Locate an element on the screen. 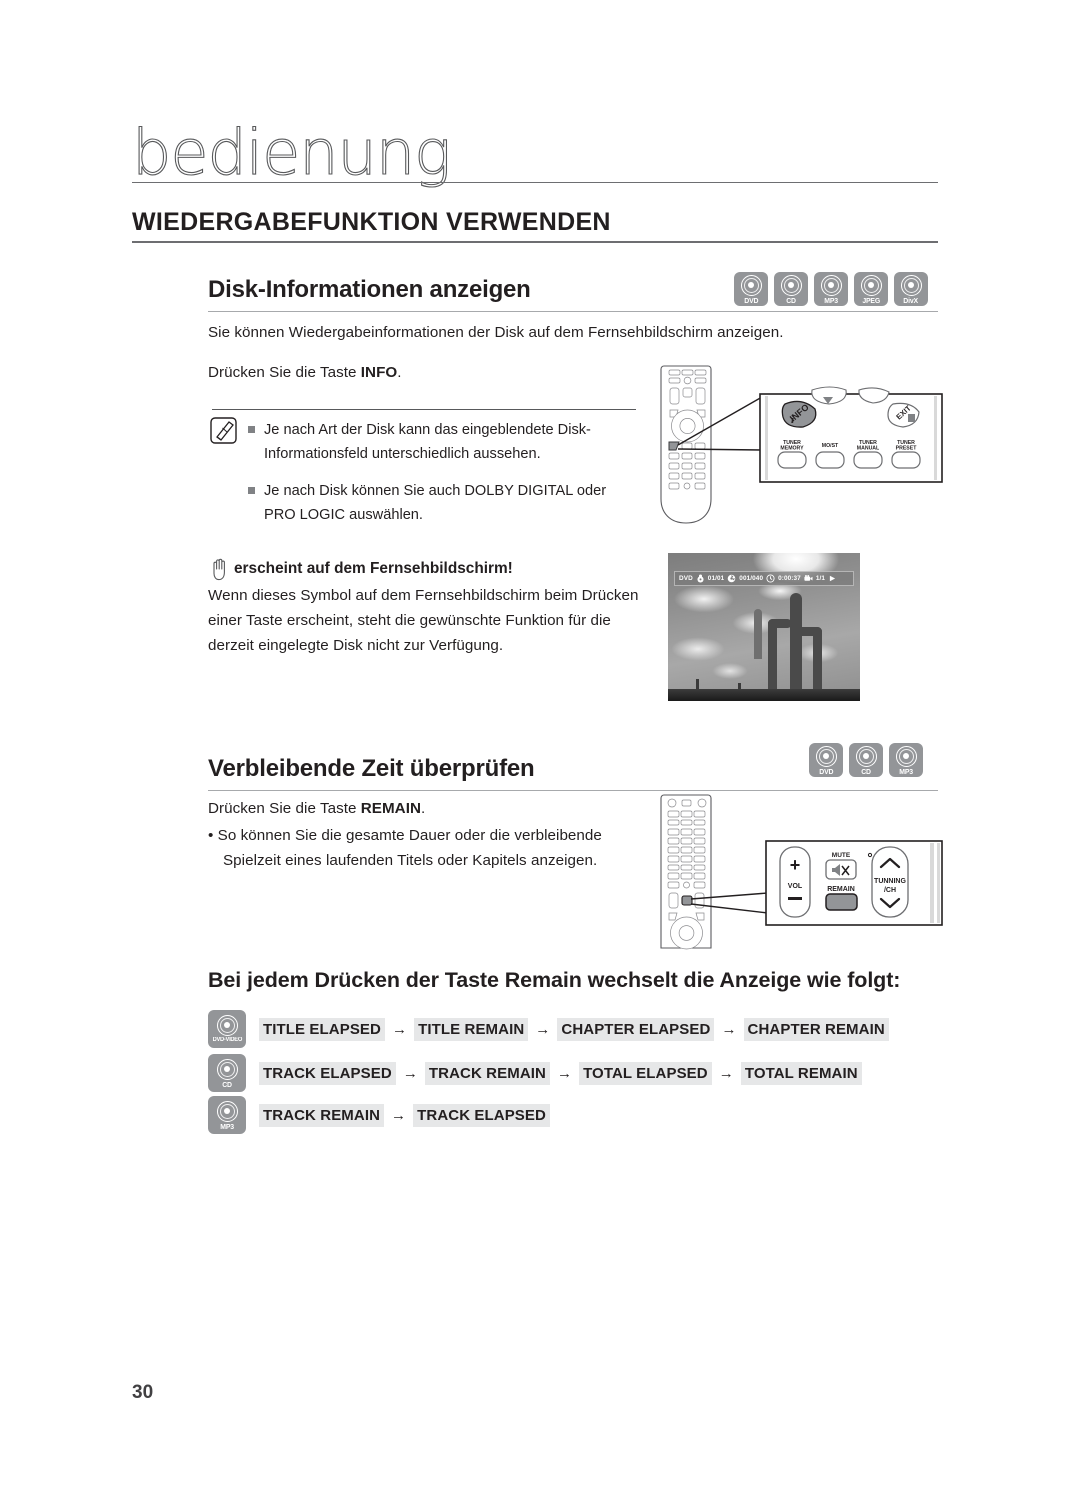  disc-badge-dvd-video: DVD-VIDEO is located at coordinates (227, 1029).